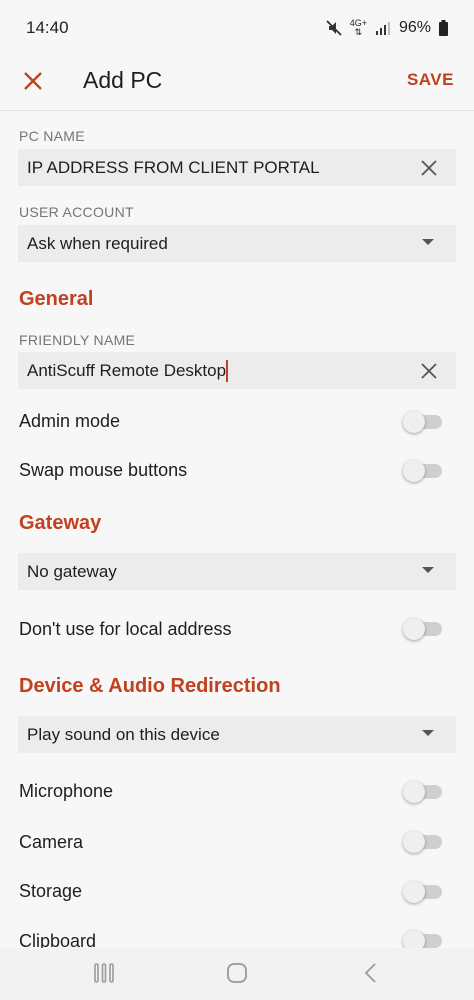 The image size is (474, 1000). Describe the element at coordinates (422, 941) in the screenshot. I see `clipboard-toggle` at that location.